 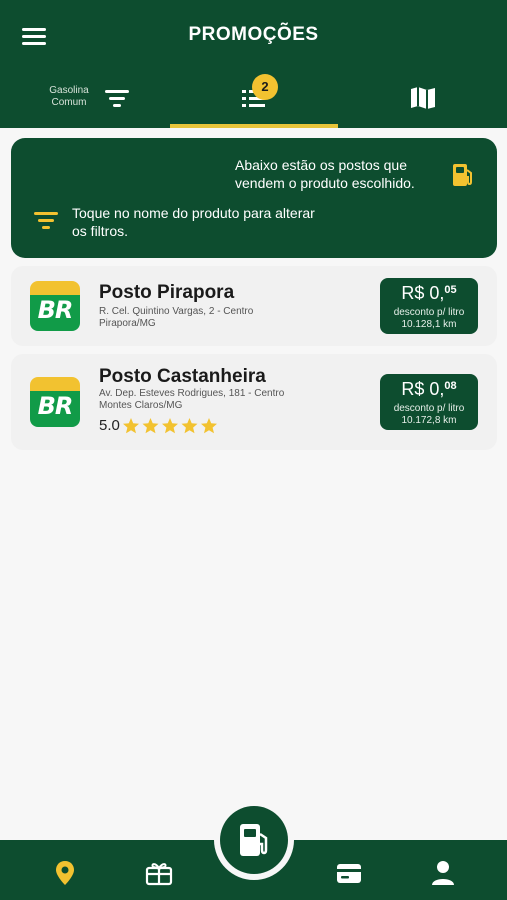 I want to click on nav-location, so click(x=65, y=873).